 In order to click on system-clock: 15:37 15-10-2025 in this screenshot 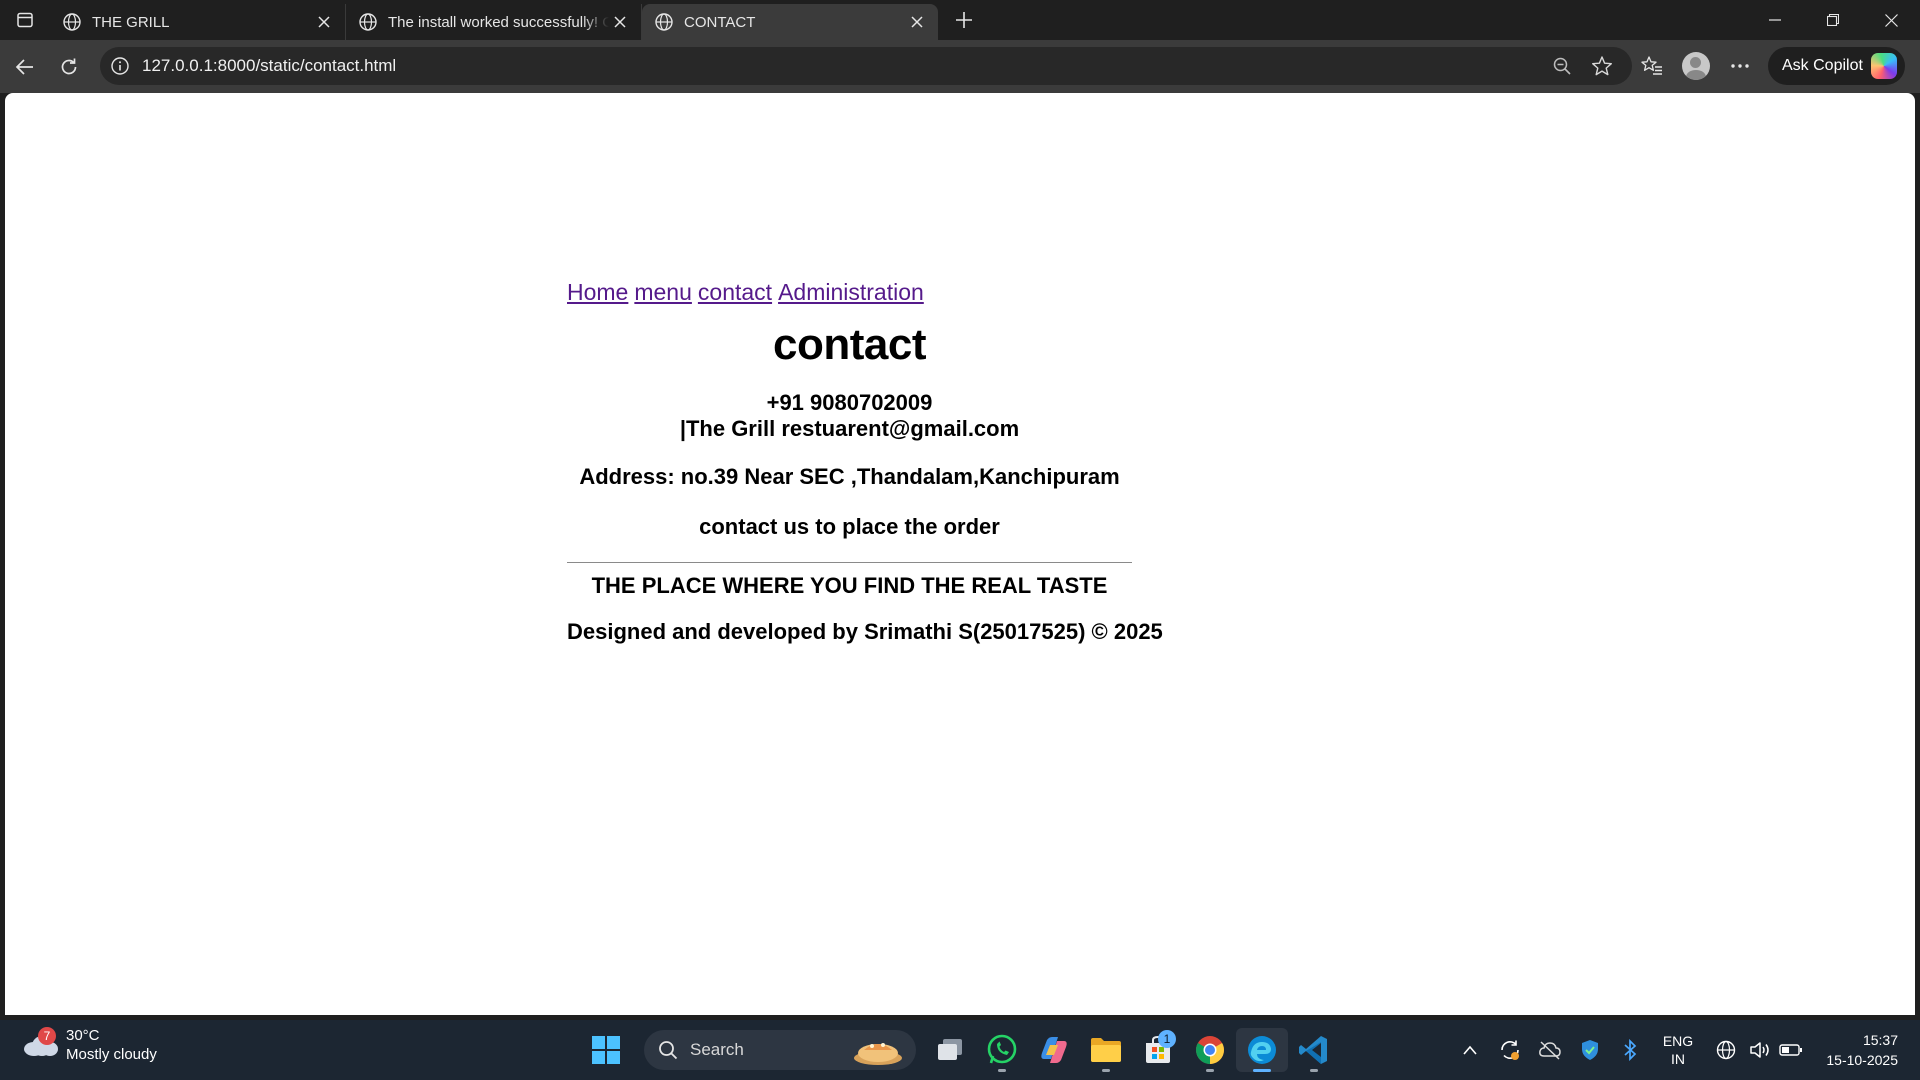, I will do `click(1862, 1050)`.